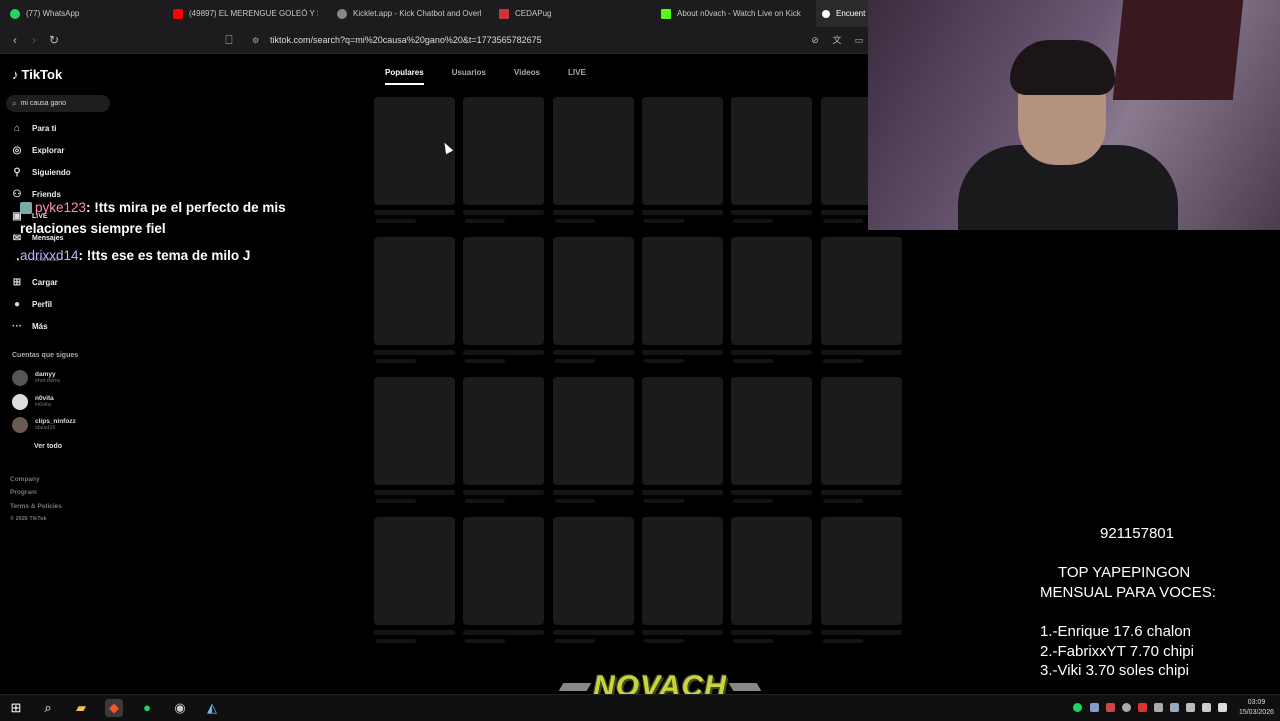 The image size is (1280, 721). Describe the element at coordinates (1074, 115) in the screenshot. I see `webcam-feed` at that location.